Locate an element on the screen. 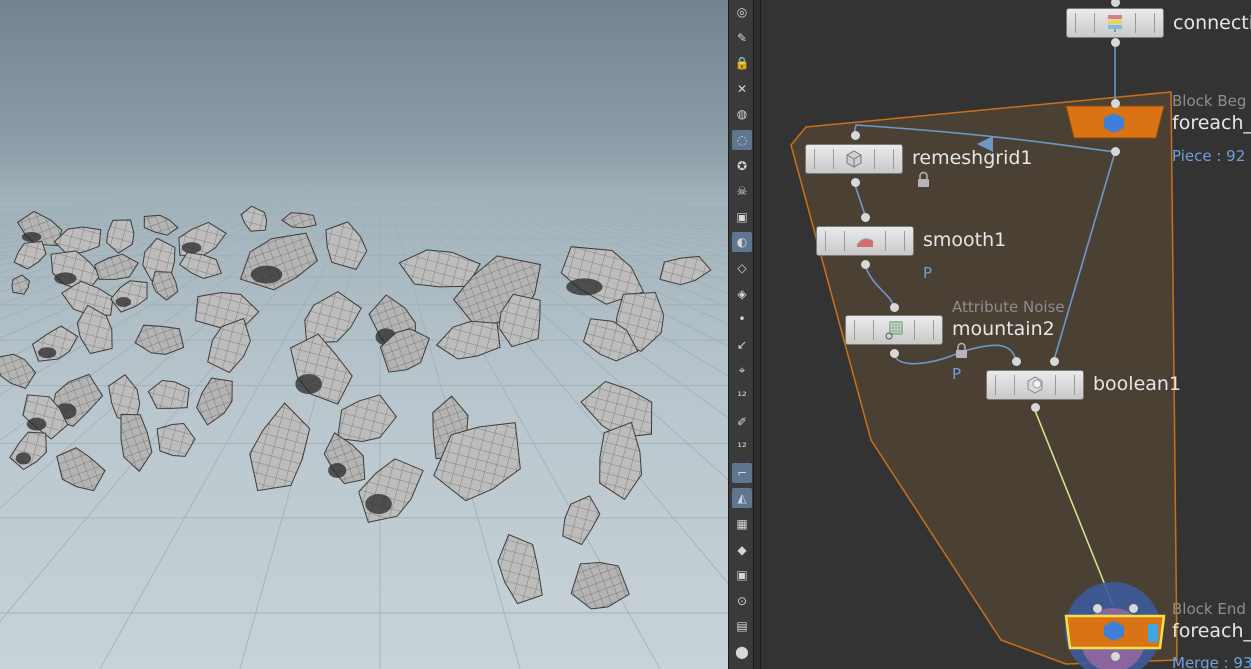 The image size is (1251, 669). skull-icon: ☠ is located at coordinates (742, 191).